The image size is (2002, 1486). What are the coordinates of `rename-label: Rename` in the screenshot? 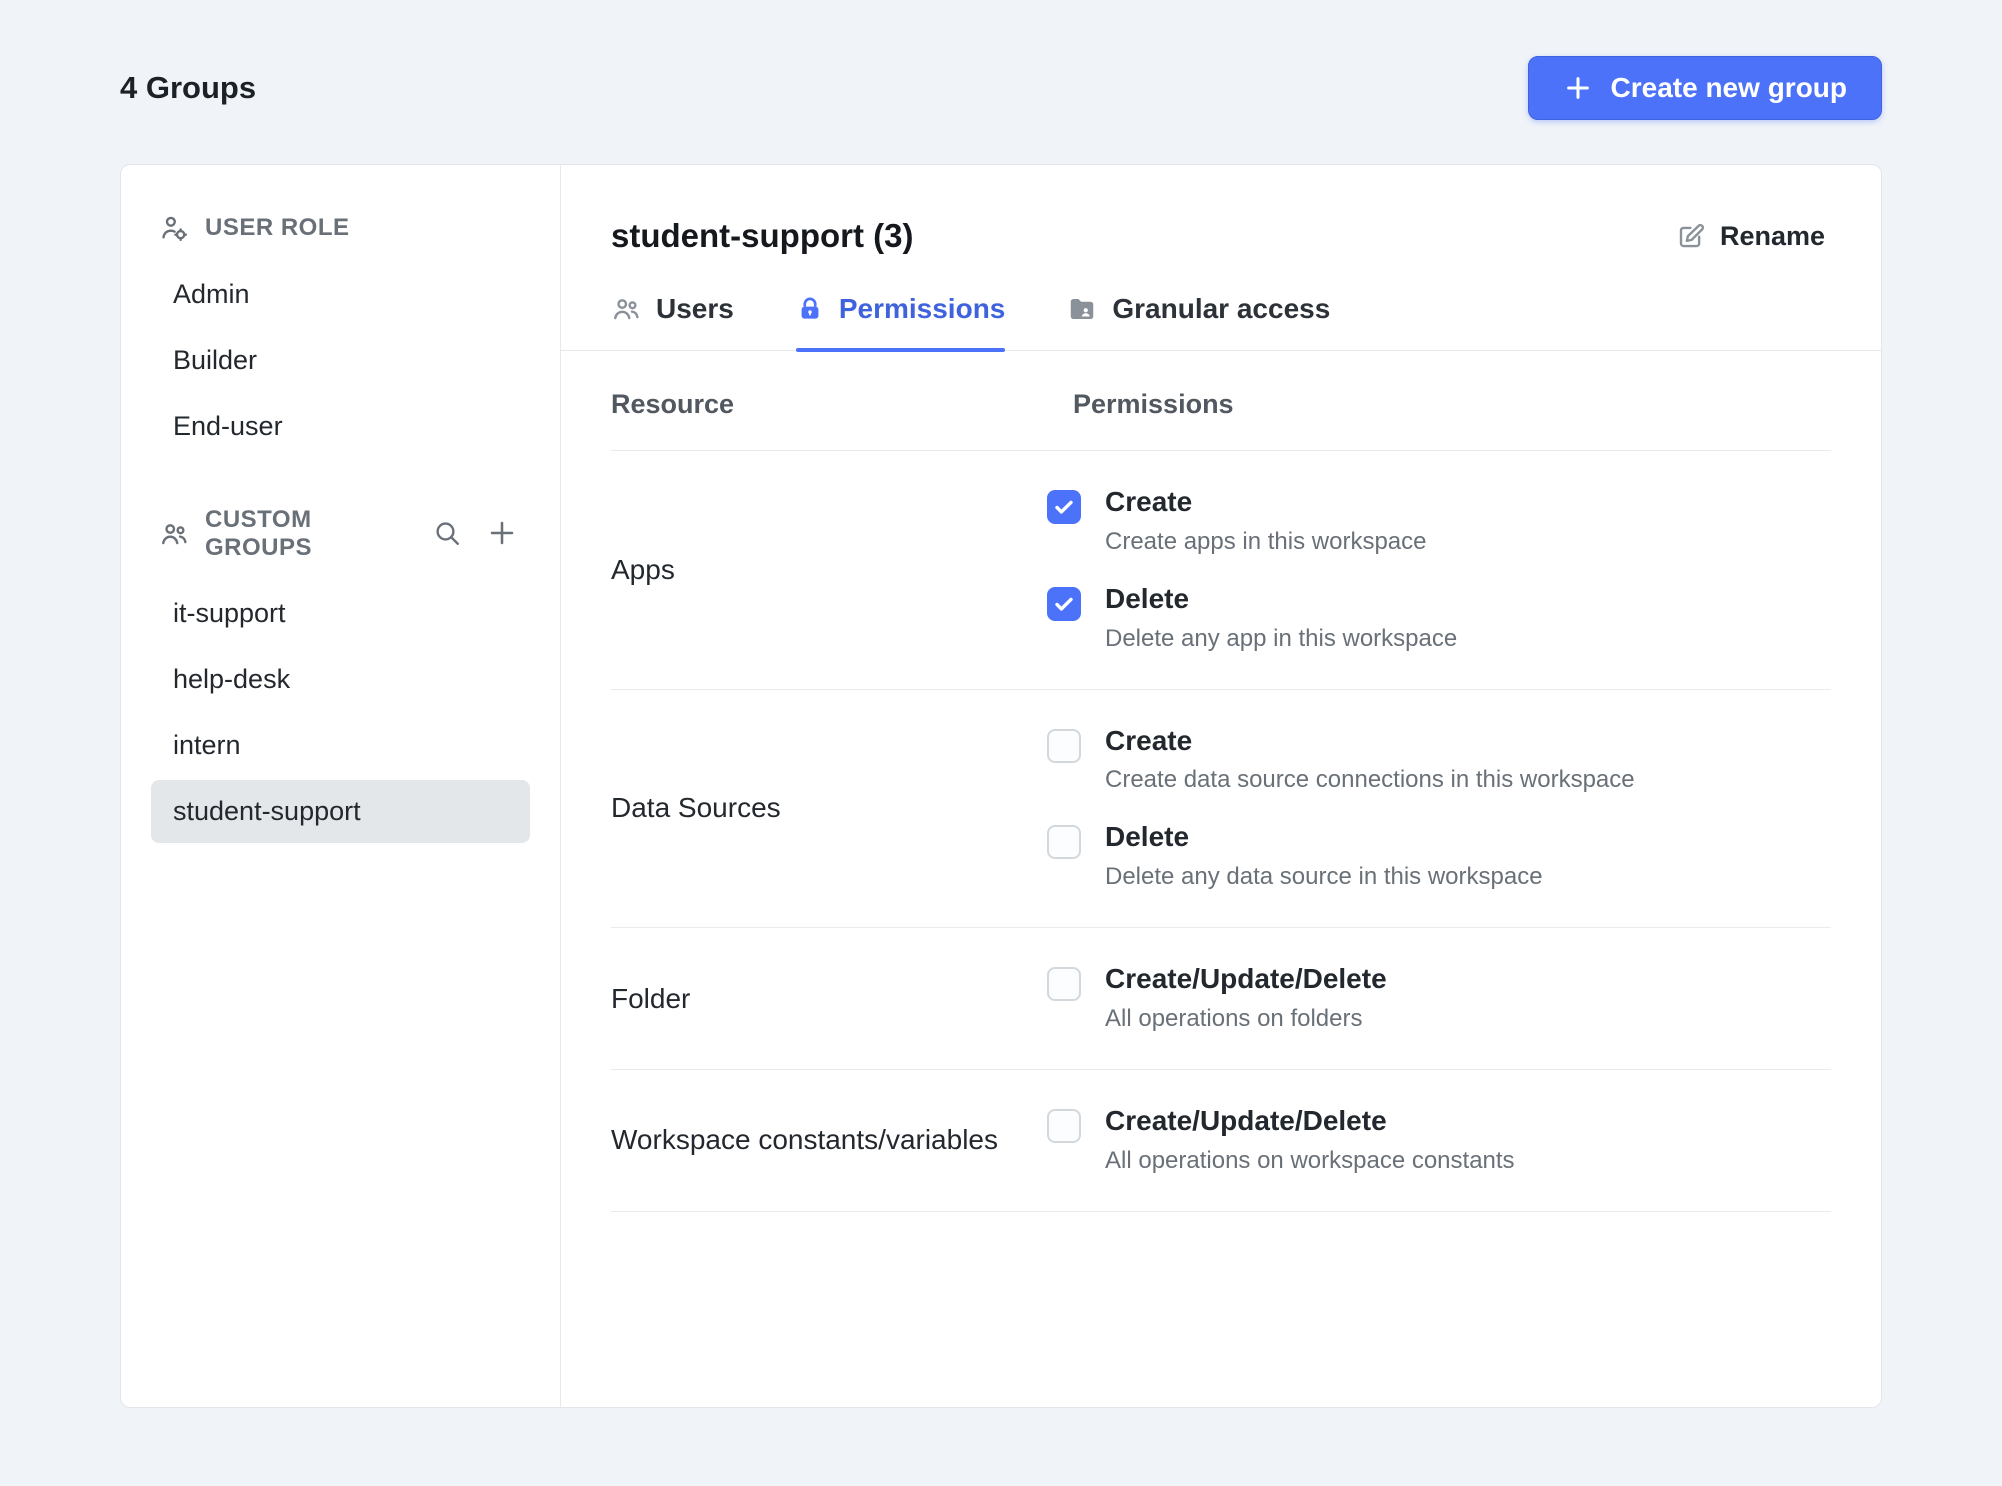 It's located at (1772, 235).